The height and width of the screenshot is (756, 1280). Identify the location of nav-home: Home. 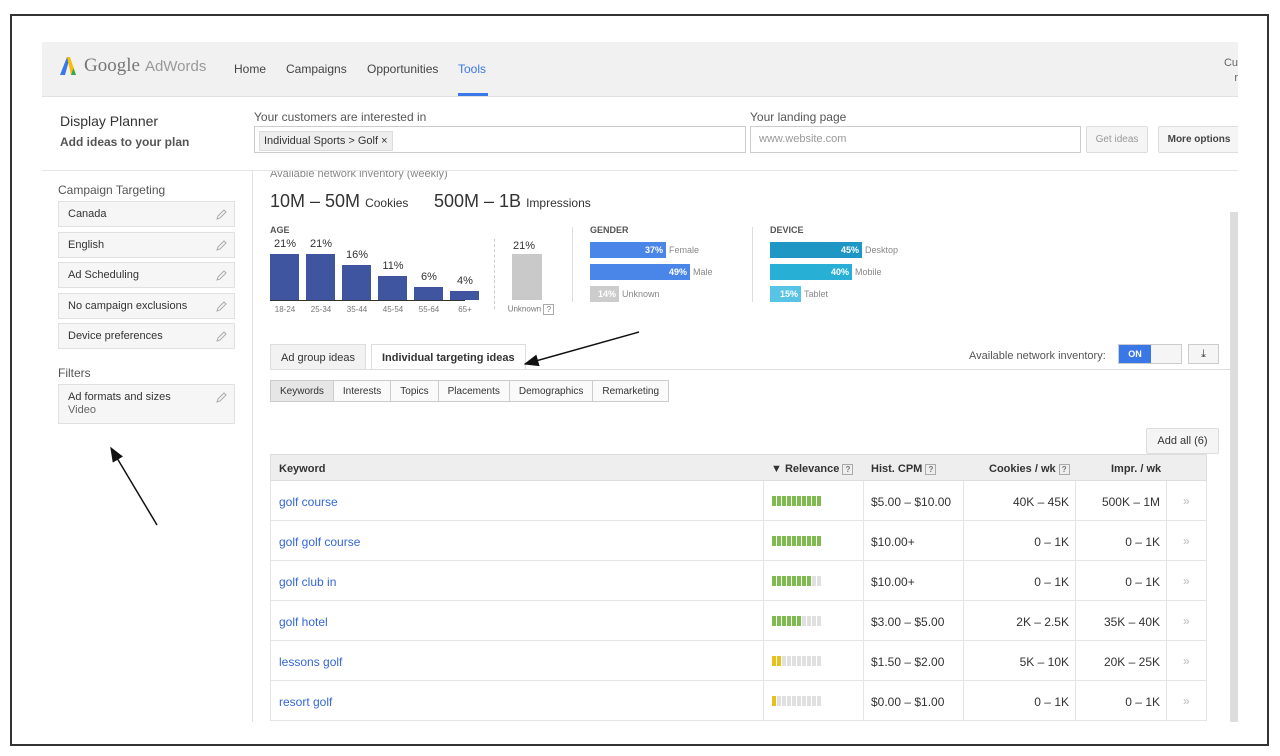
(250, 69).